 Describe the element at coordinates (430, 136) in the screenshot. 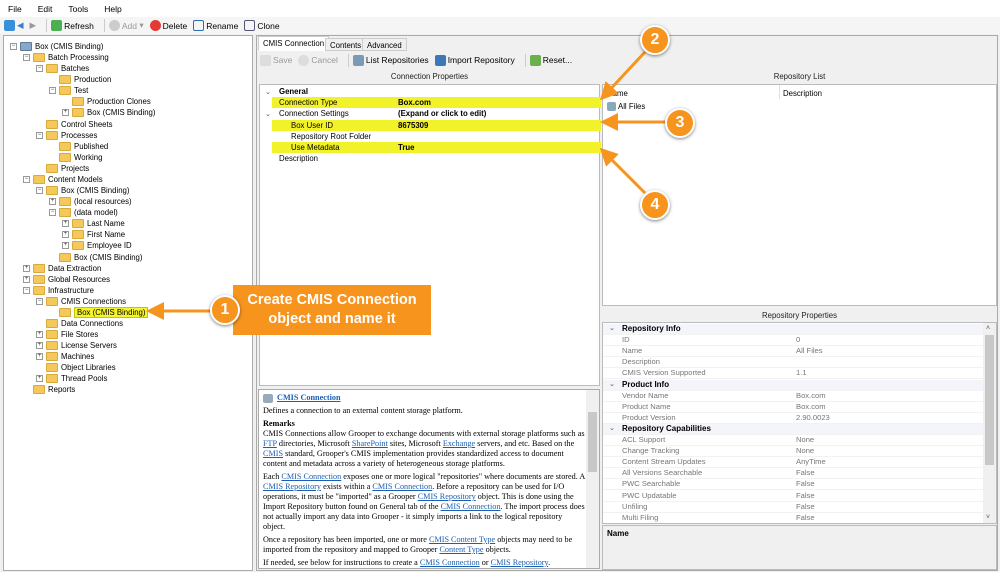

I see `property-row: Repository Root Folder` at that location.